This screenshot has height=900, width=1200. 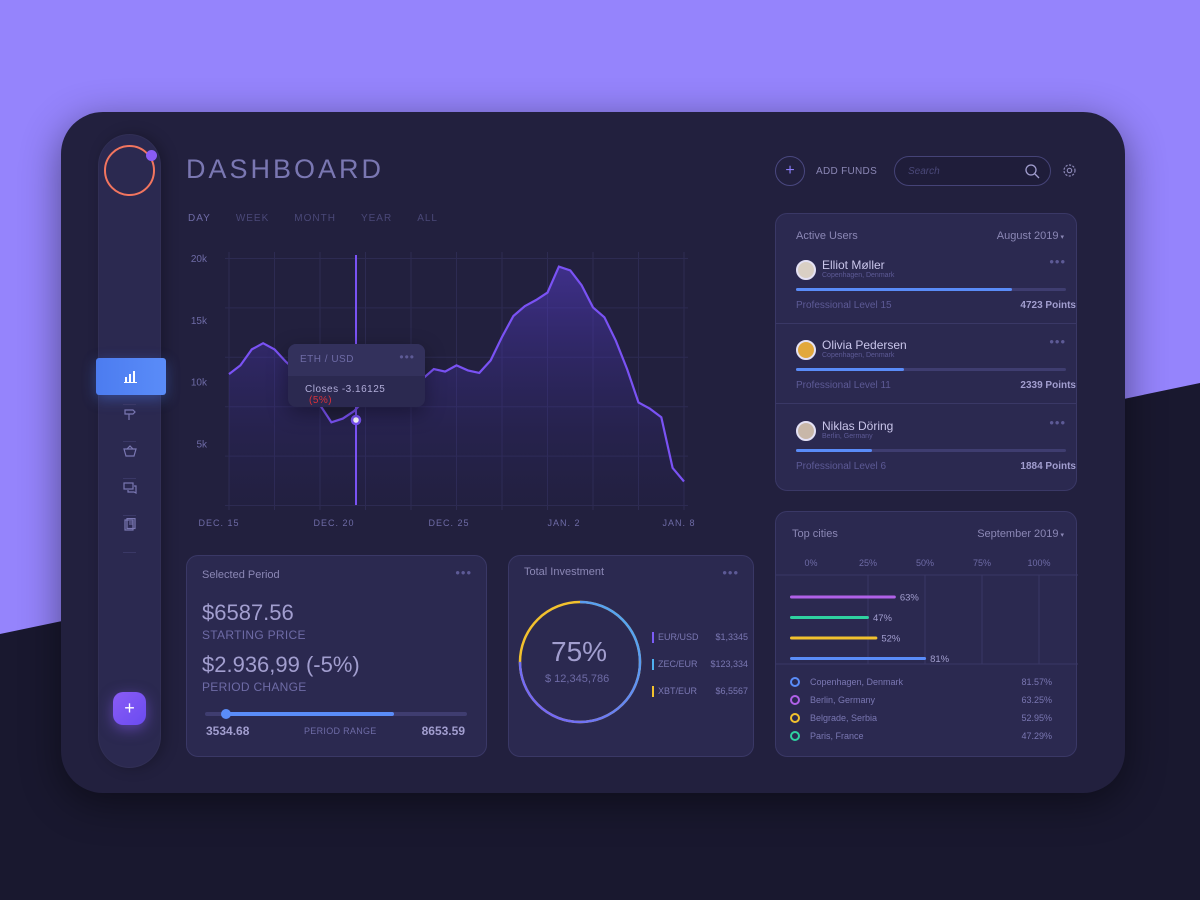 What do you see at coordinates (731, 637) in the screenshot?
I see `pair-value: $1,3345` at bounding box center [731, 637].